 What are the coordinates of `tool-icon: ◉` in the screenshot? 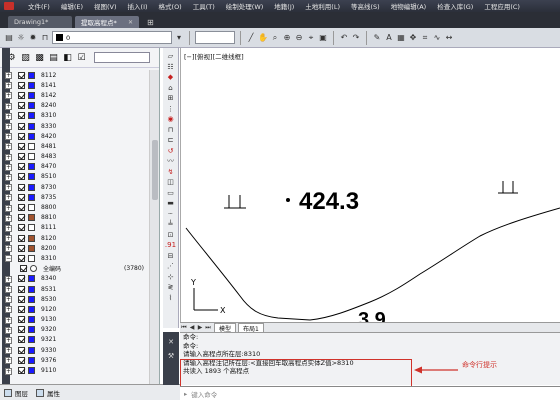 It's located at (171, 119).